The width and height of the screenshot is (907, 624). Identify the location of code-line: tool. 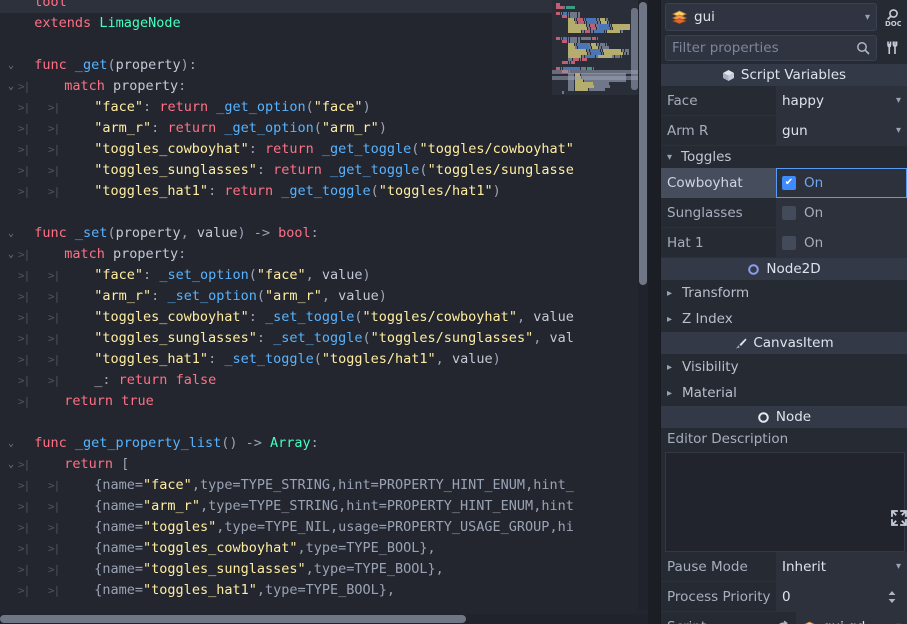
(324, 6).